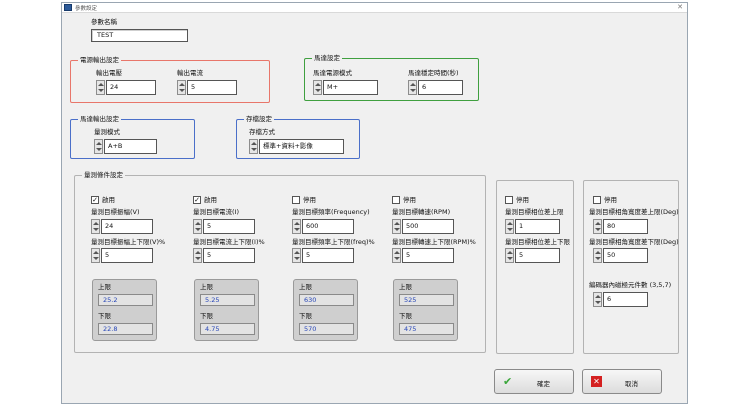 This screenshot has width=750, height=405. I want to click on voltage-stepper: 24, so click(126, 87).